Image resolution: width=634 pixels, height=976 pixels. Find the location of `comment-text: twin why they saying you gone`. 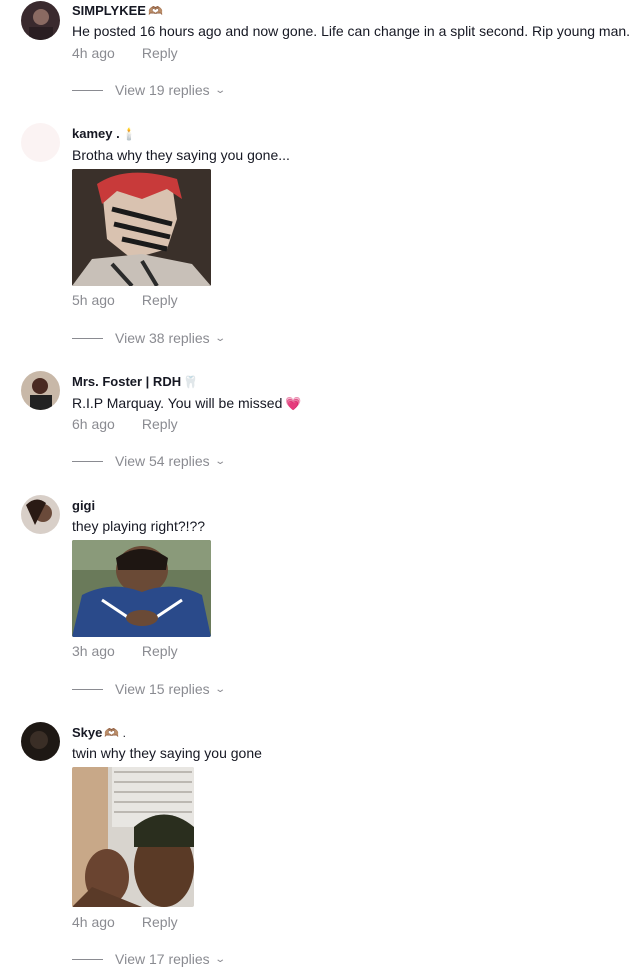

comment-text: twin why they saying you gone is located at coordinates (167, 753).